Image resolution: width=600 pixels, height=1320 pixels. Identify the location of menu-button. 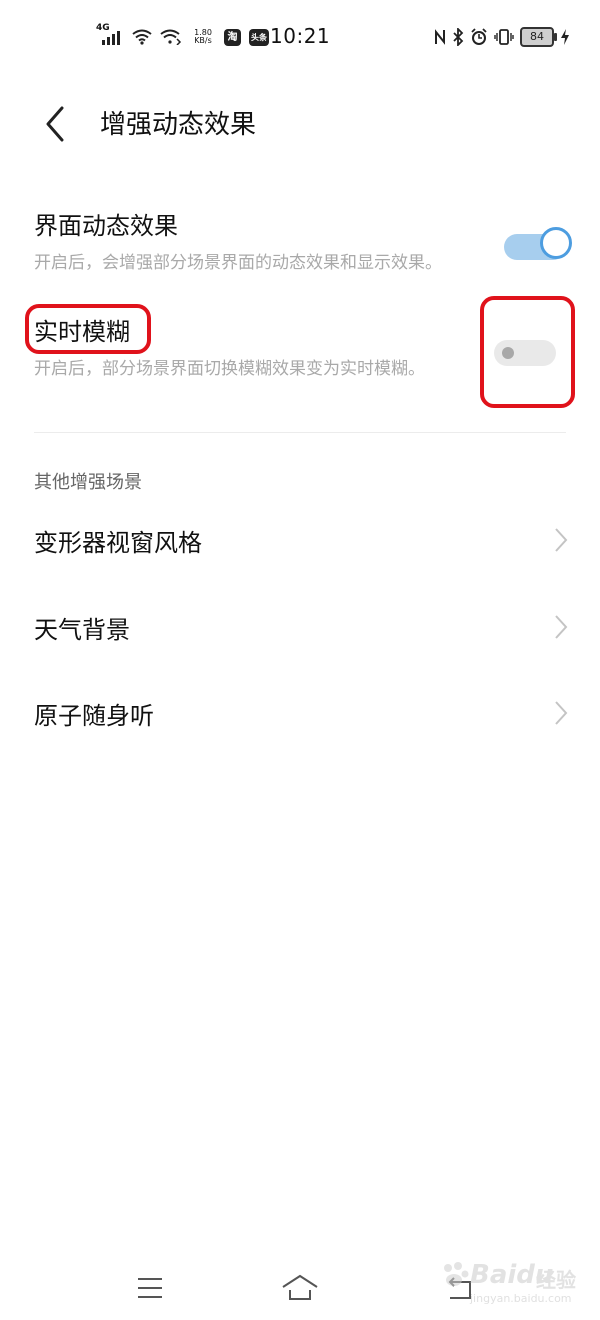
(150, 1288).